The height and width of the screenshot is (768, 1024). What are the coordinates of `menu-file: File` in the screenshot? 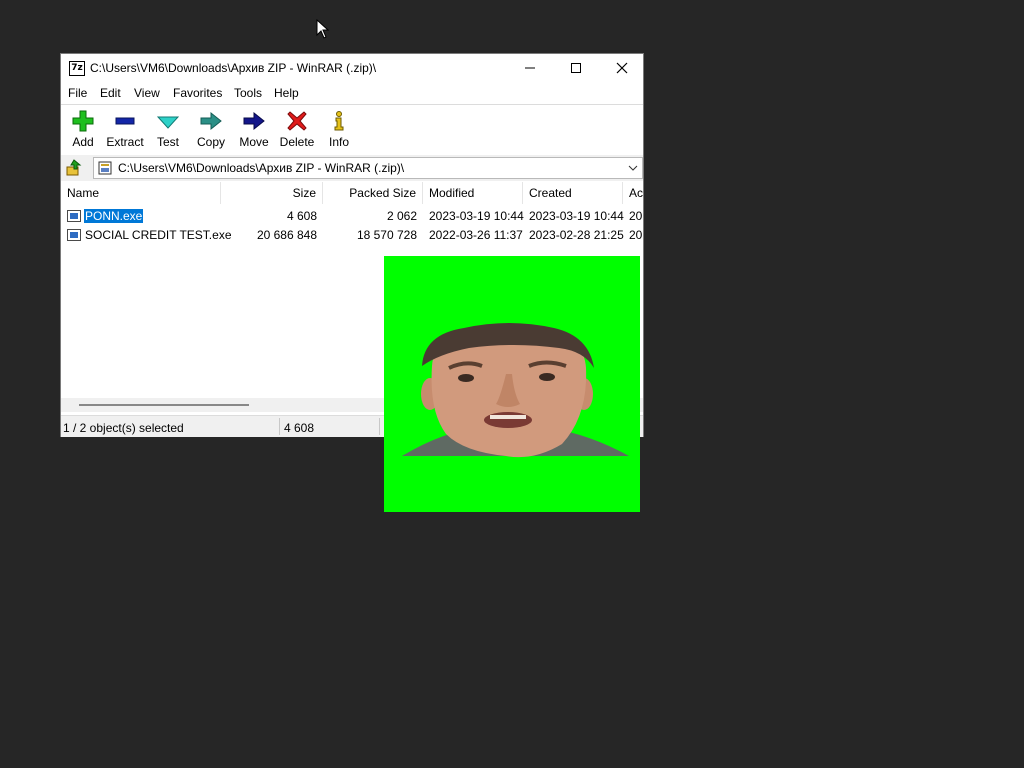 It's located at (77, 93).